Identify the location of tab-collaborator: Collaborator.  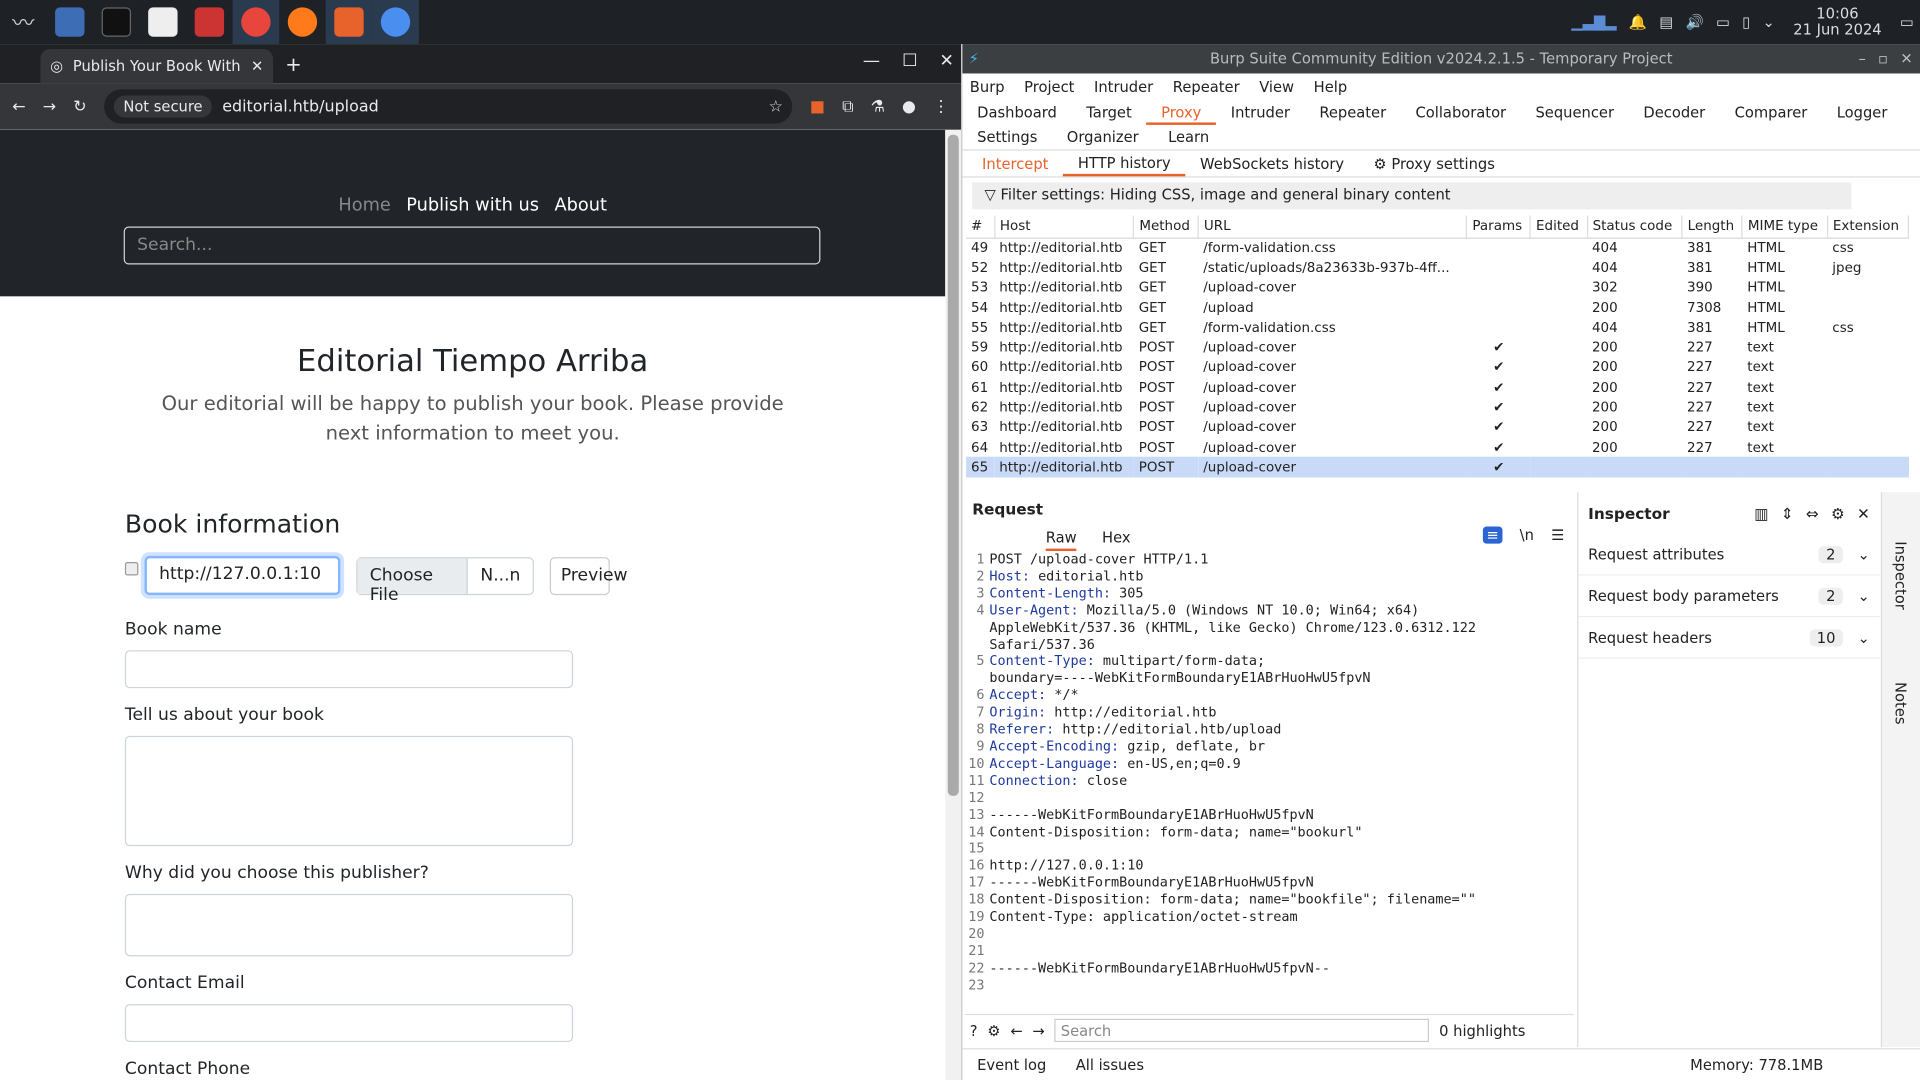
(1461, 112).